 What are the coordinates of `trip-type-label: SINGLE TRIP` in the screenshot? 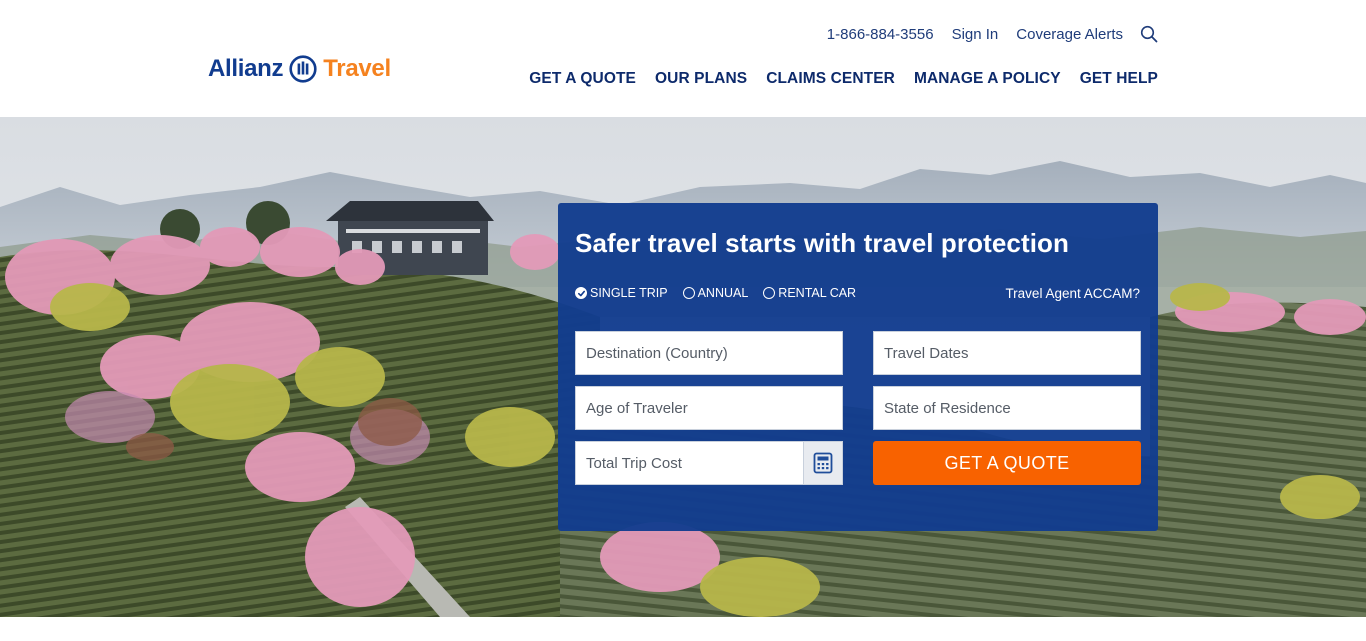 It's located at (629, 293).